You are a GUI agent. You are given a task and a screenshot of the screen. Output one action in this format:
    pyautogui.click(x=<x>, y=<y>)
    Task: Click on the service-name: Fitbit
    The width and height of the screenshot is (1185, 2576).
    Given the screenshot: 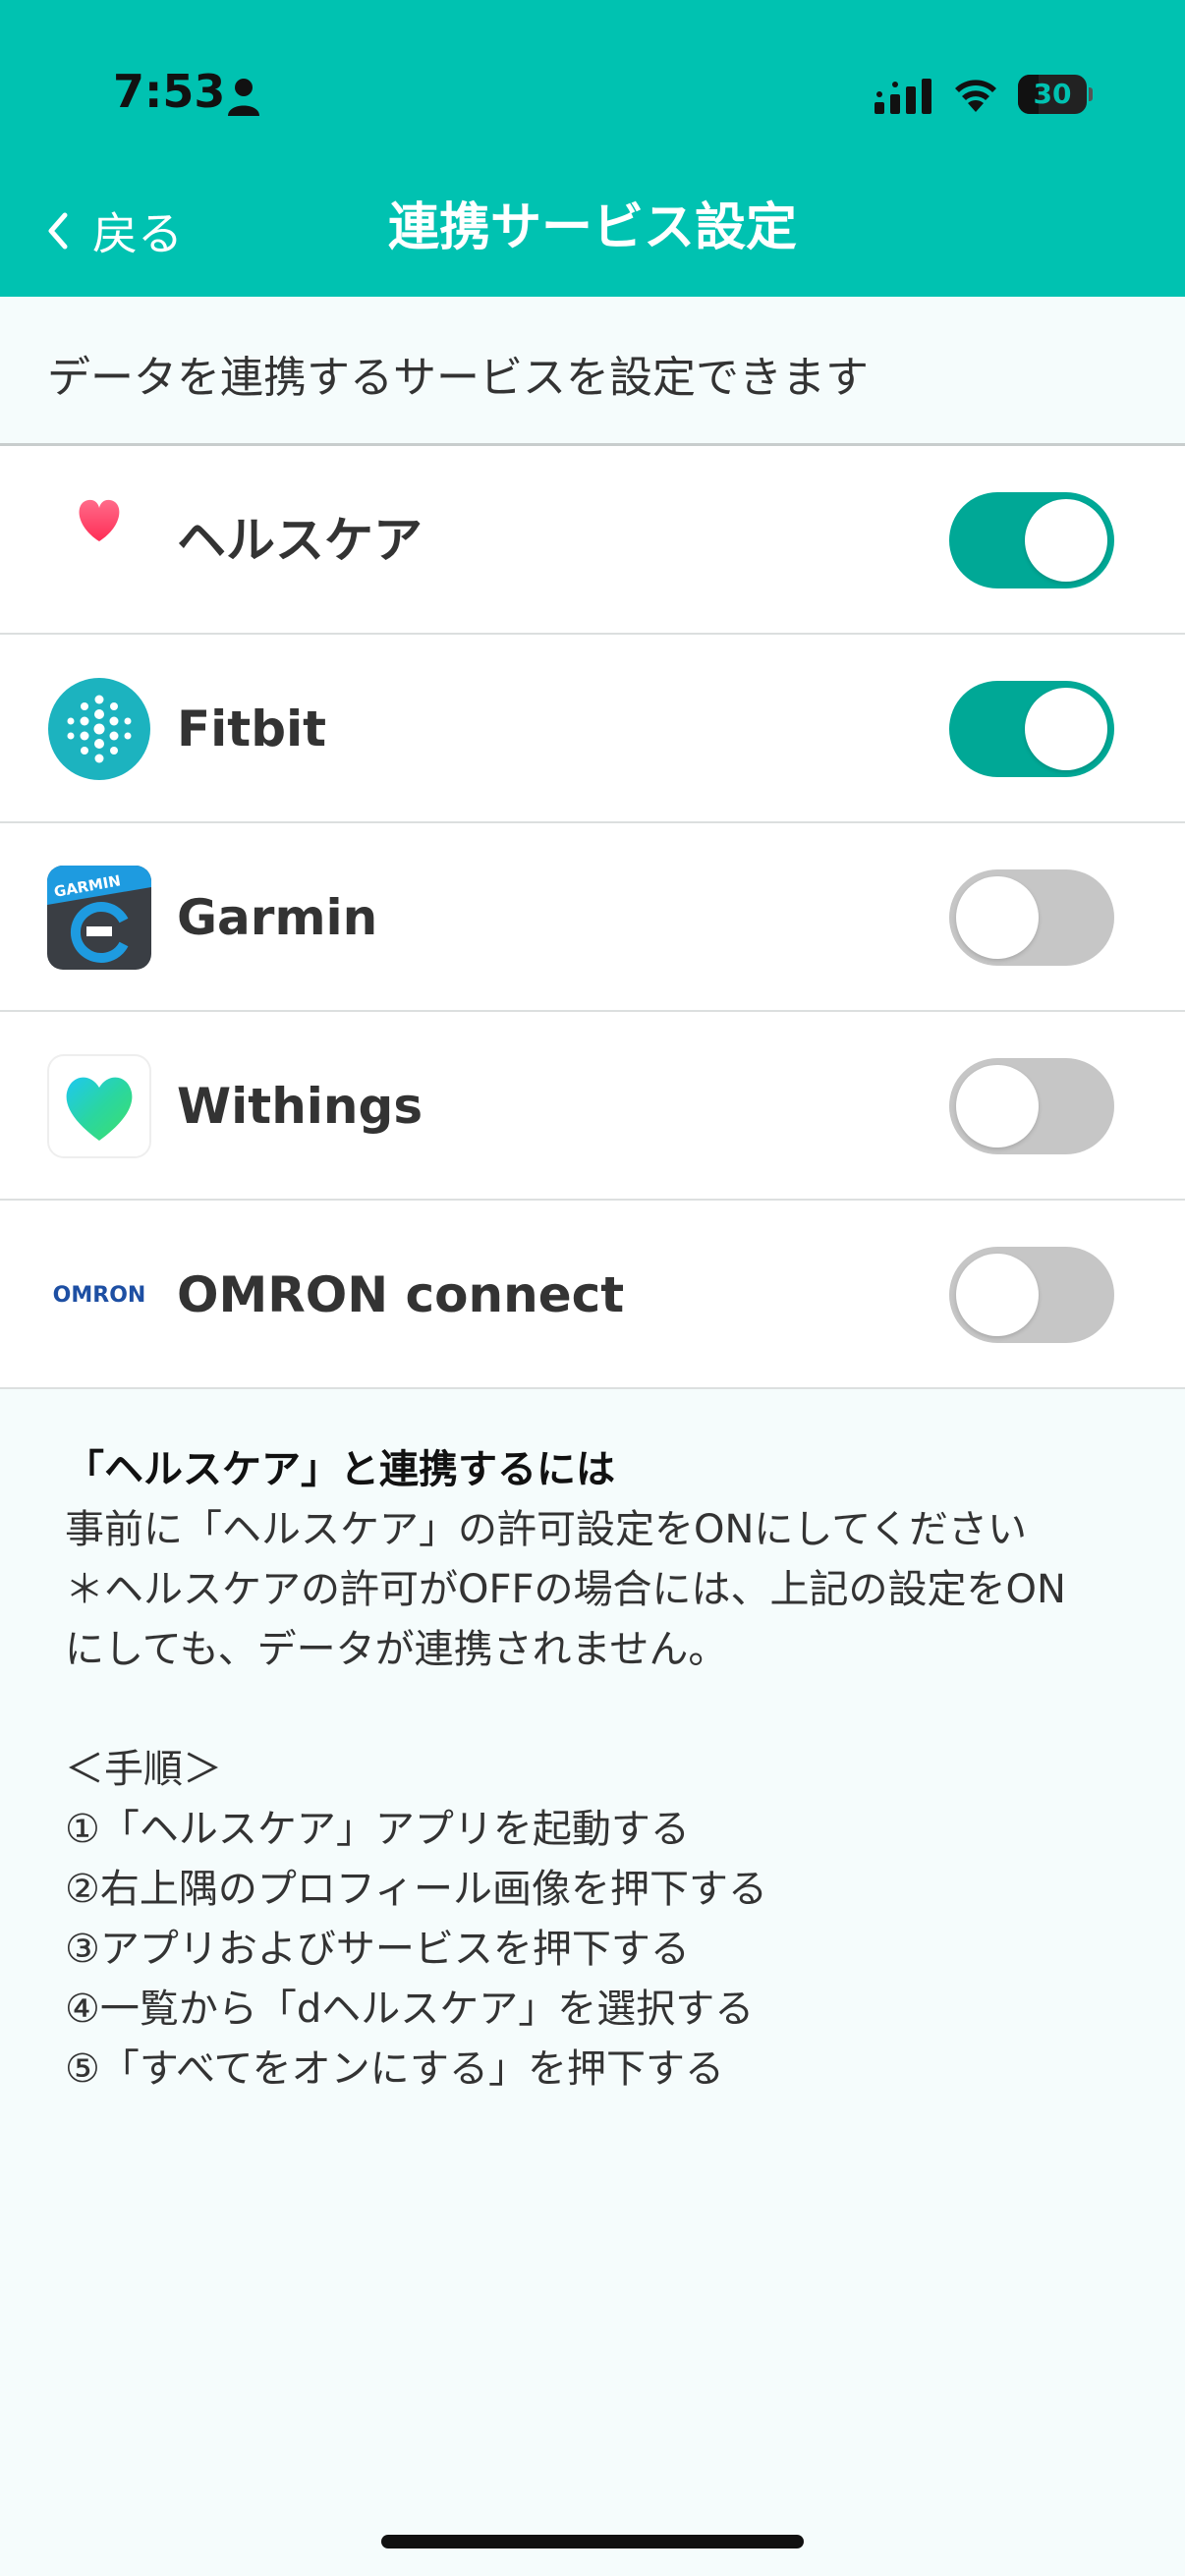 What is the action you would take?
    pyautogui.click(x=252, y=728)
    